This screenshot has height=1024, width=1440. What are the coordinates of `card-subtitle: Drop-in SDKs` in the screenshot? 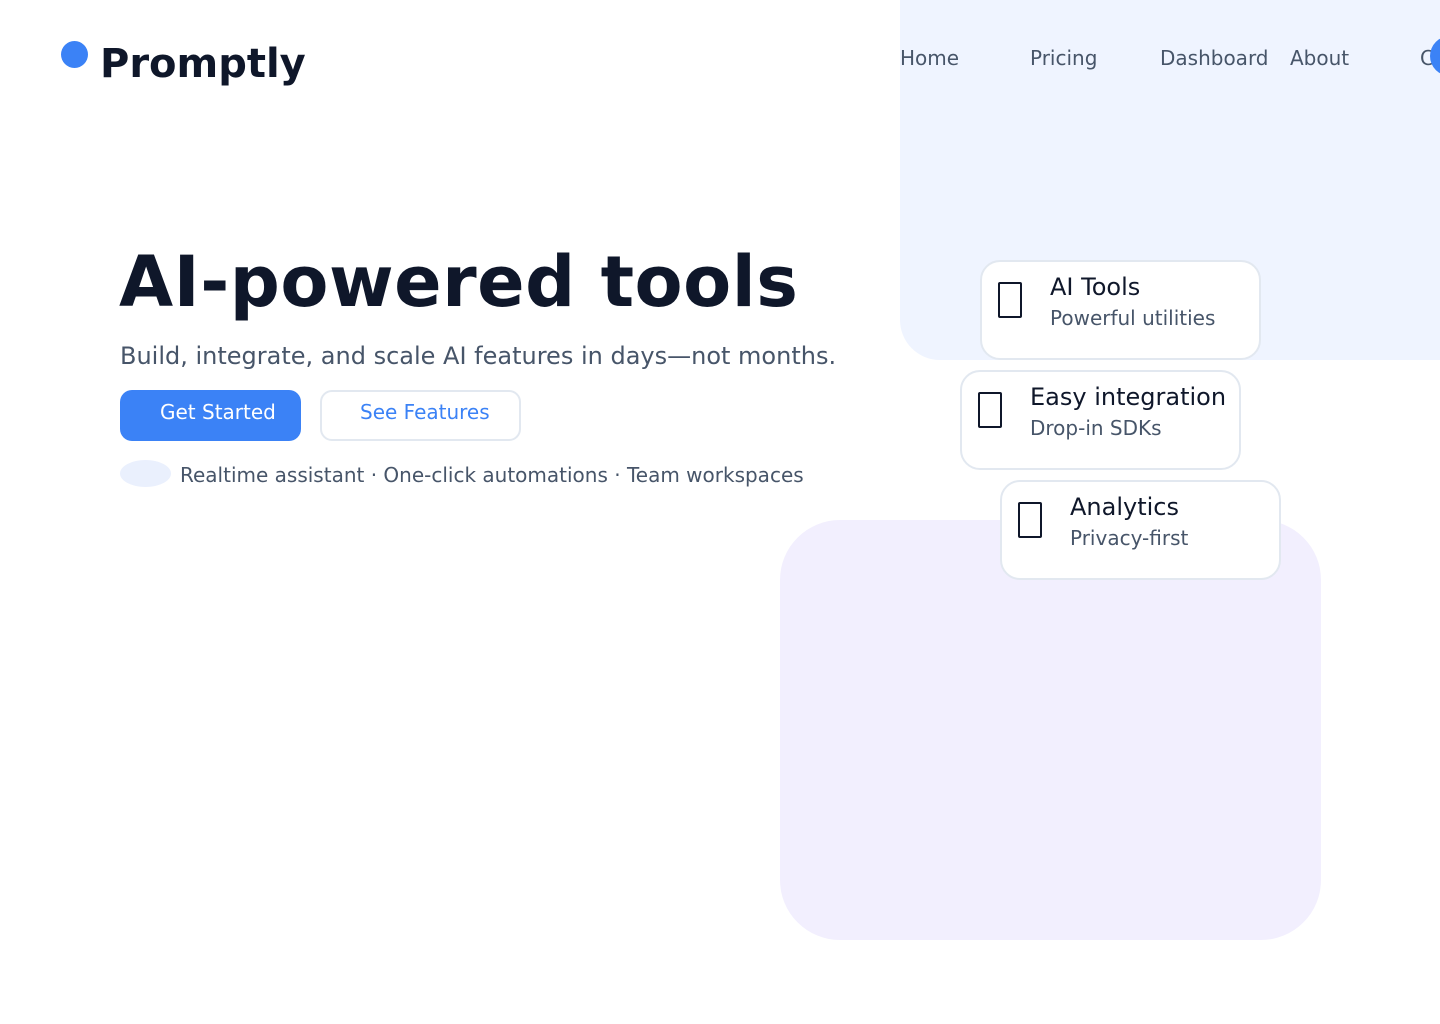 It's located at (1096, 428).